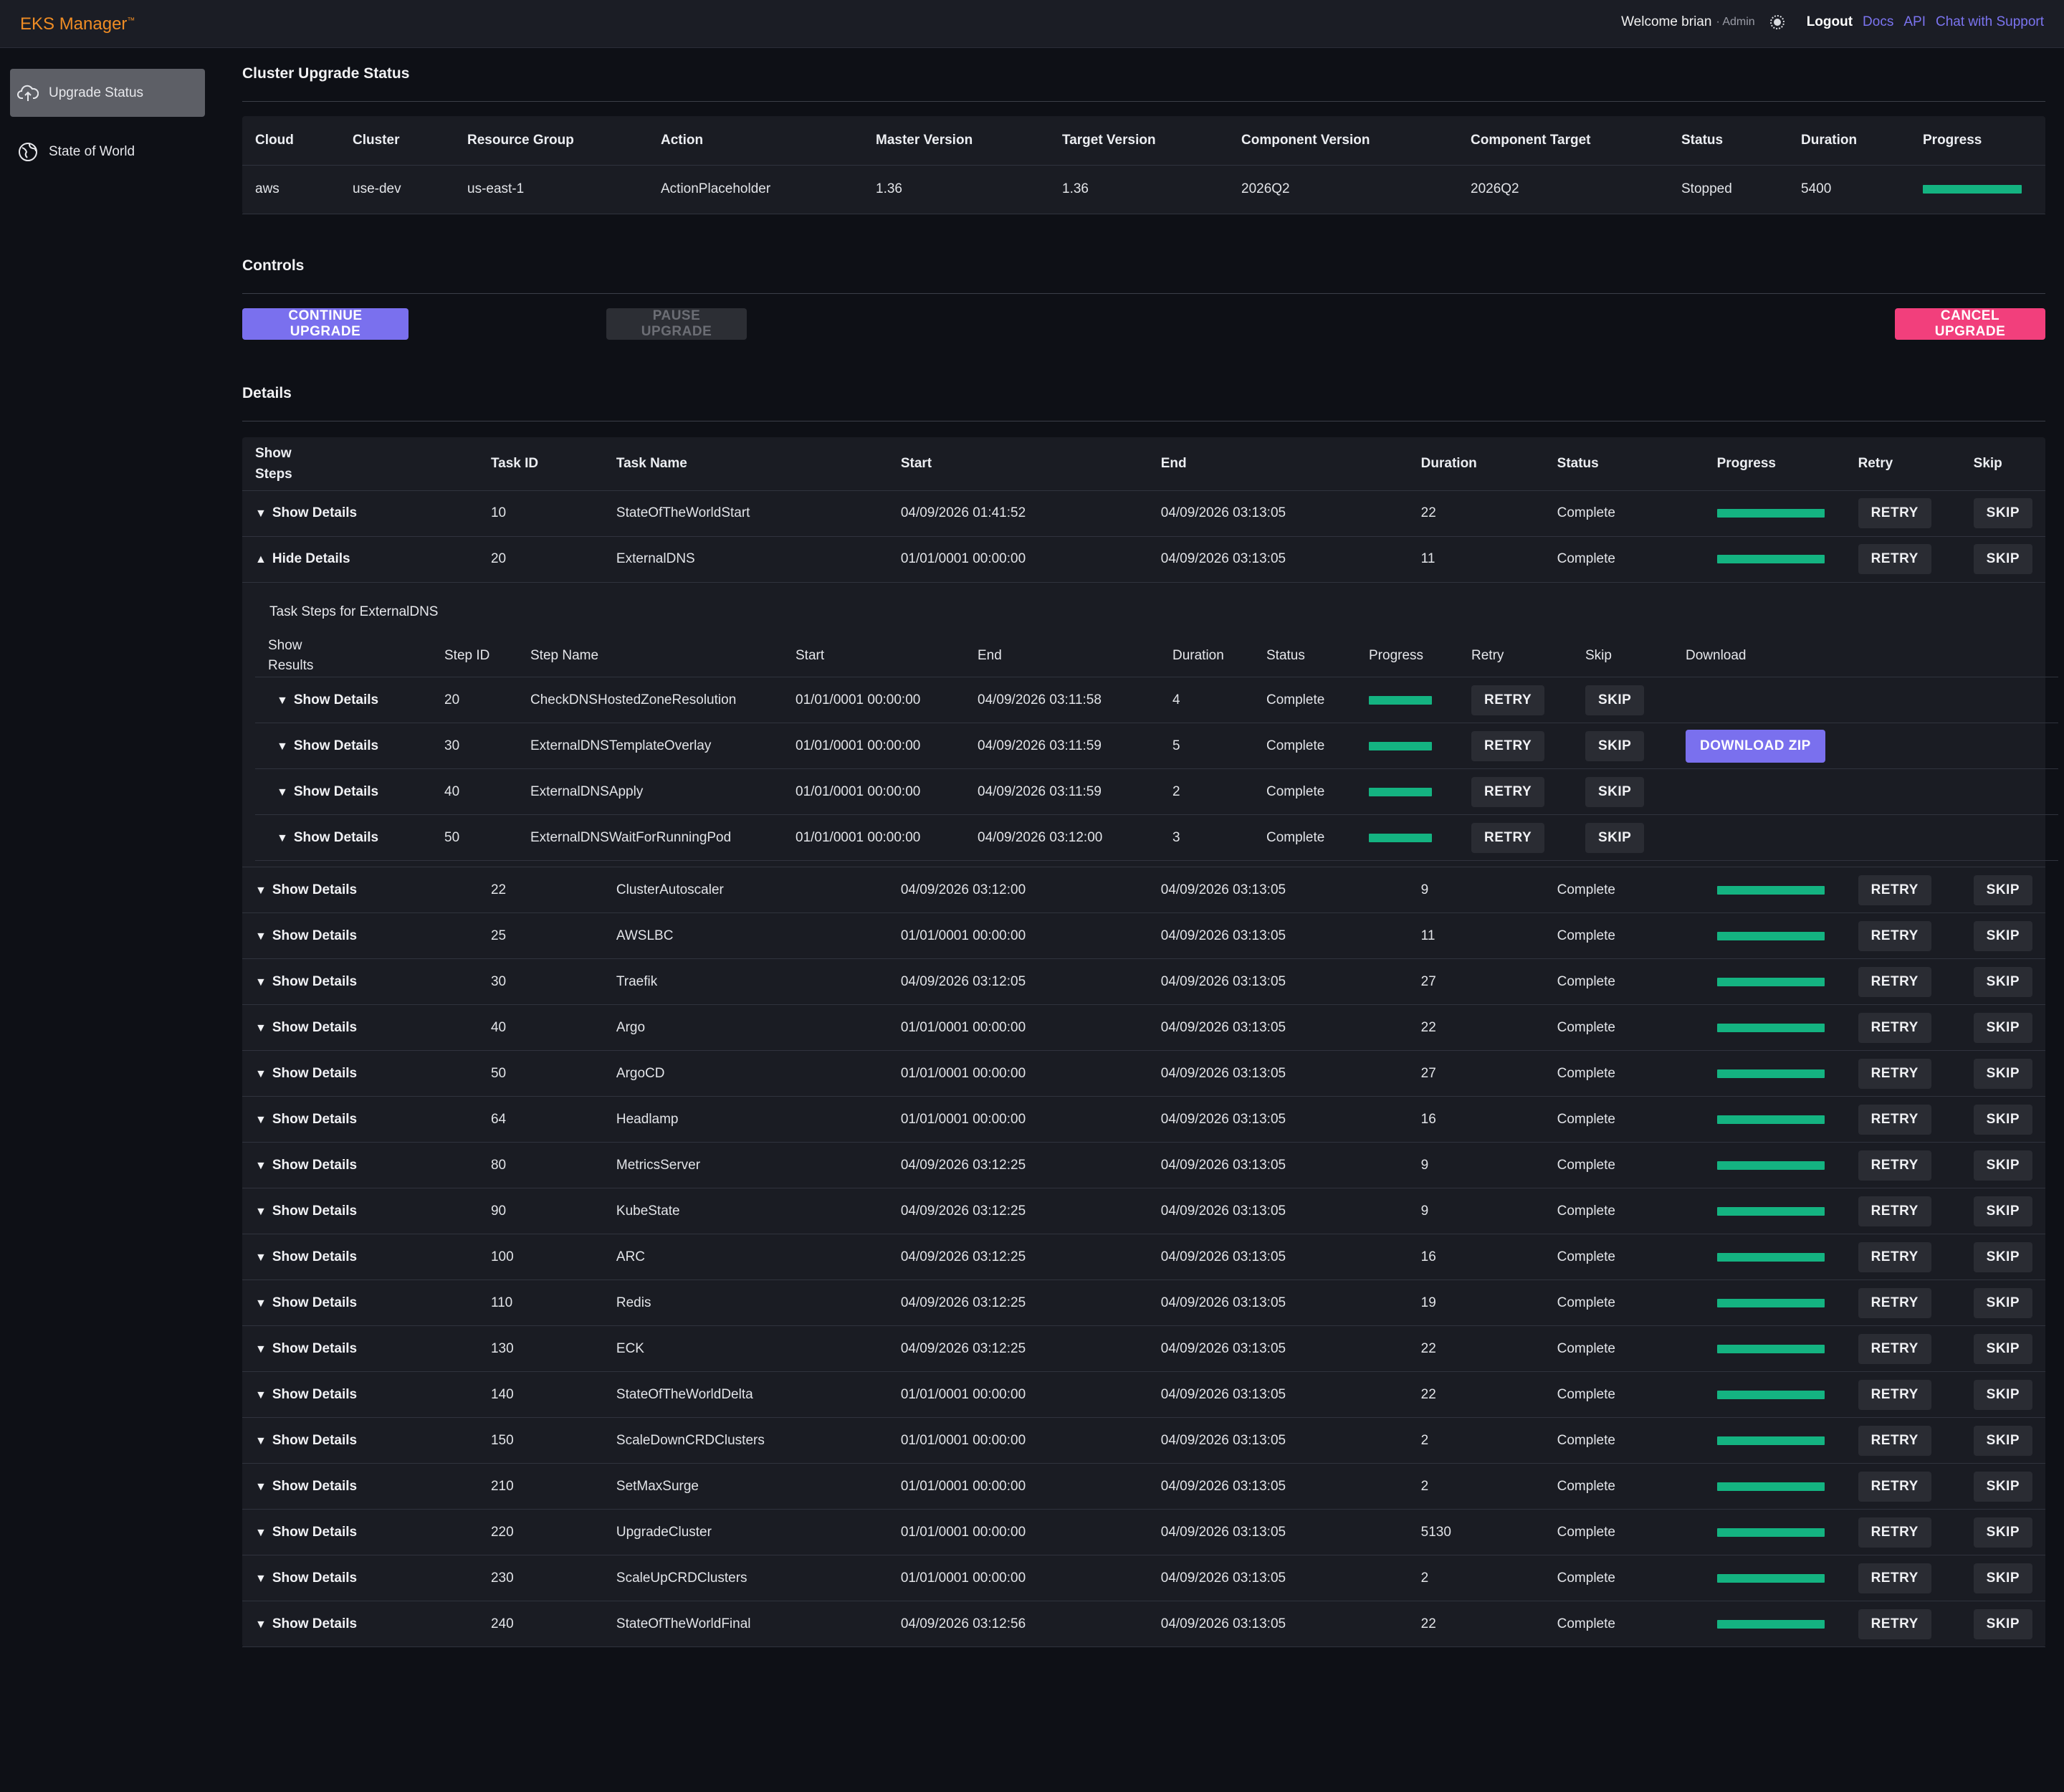  What do you see at coordinates (282, 700) in the screenshot?
I see `caret-down-icon: ▼` at bounding box center [282, 700].